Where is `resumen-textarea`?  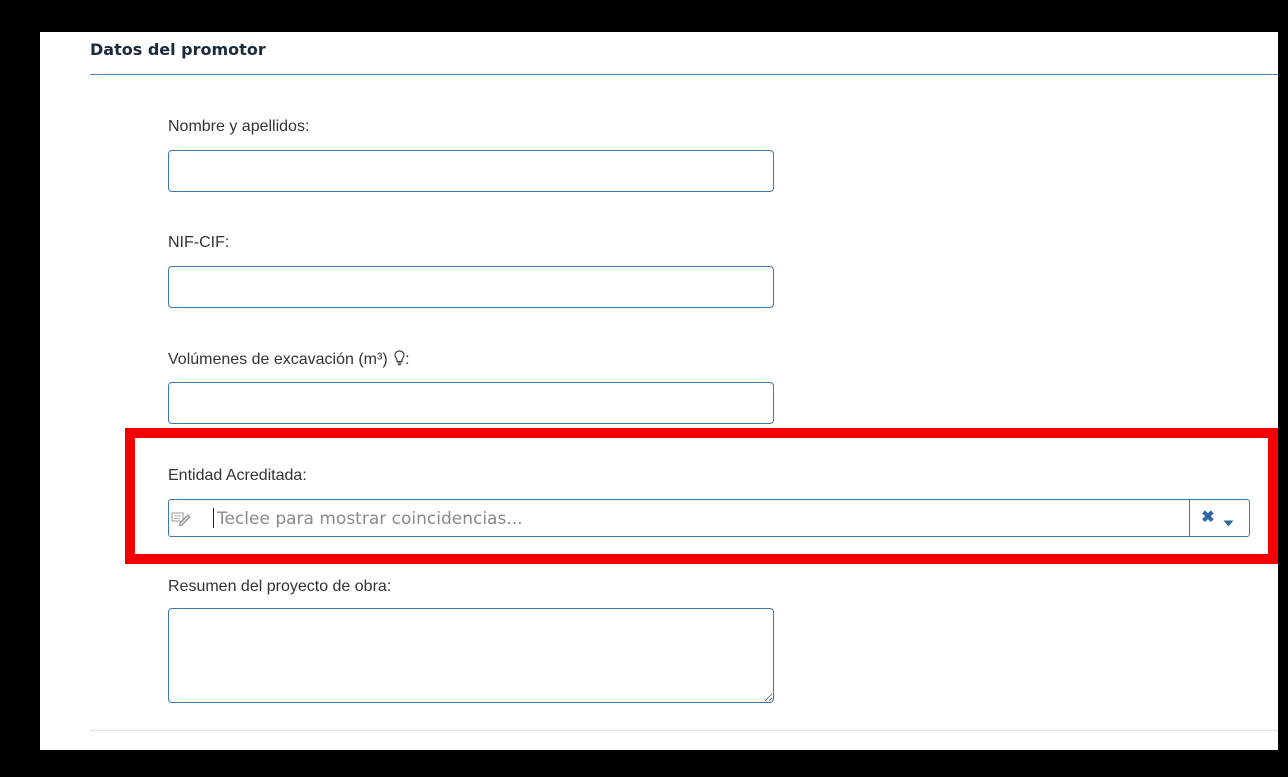
resumen-textarea is located at coordinates (471, 655).